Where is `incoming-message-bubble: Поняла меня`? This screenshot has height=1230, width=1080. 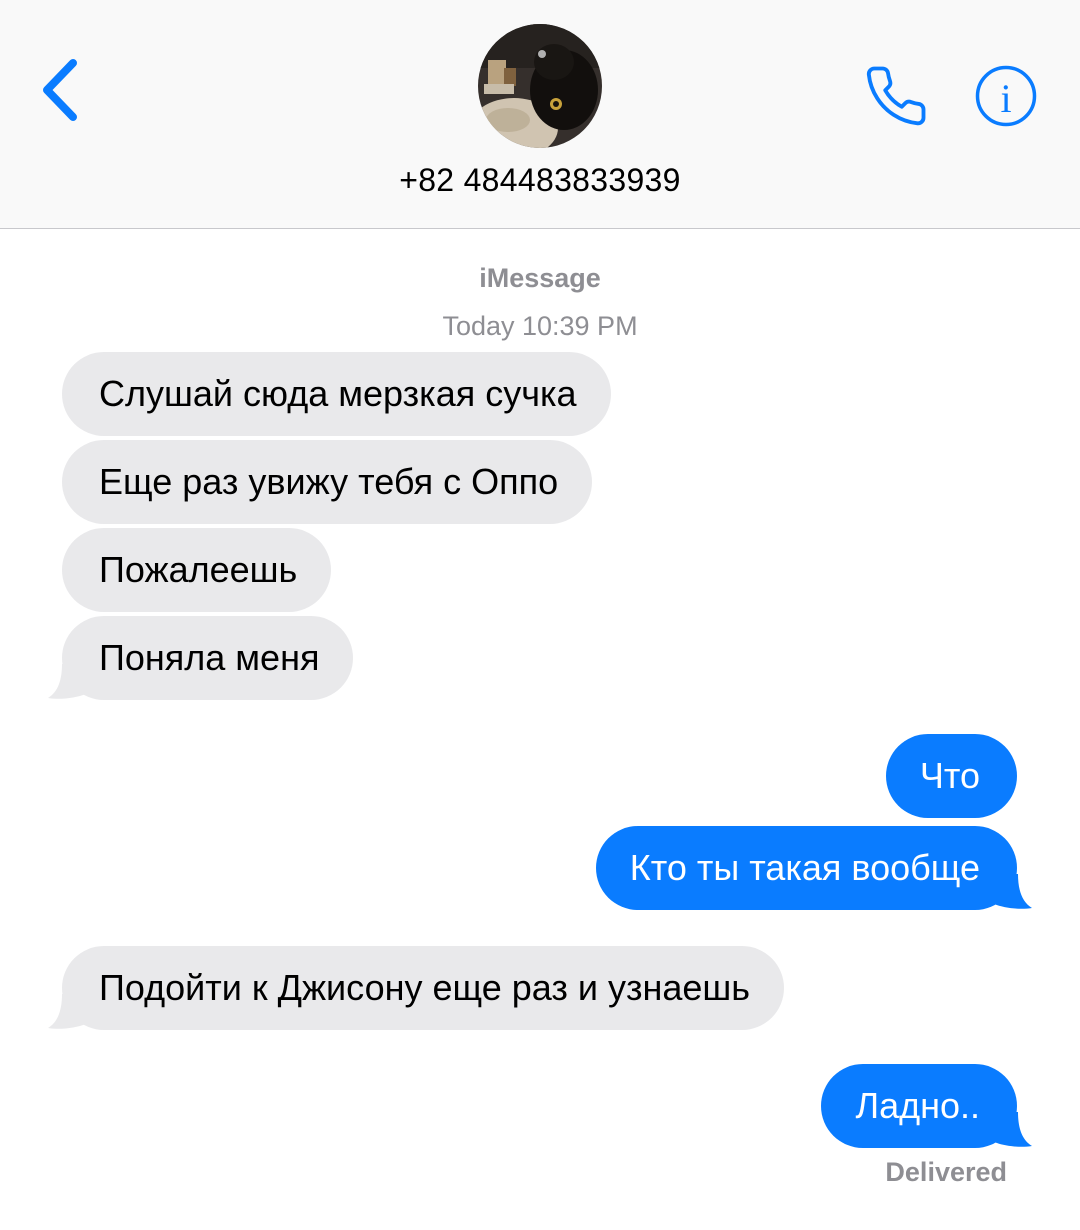 incoming-message-bubble: Поняла меня is located at coordinates (208, 658).